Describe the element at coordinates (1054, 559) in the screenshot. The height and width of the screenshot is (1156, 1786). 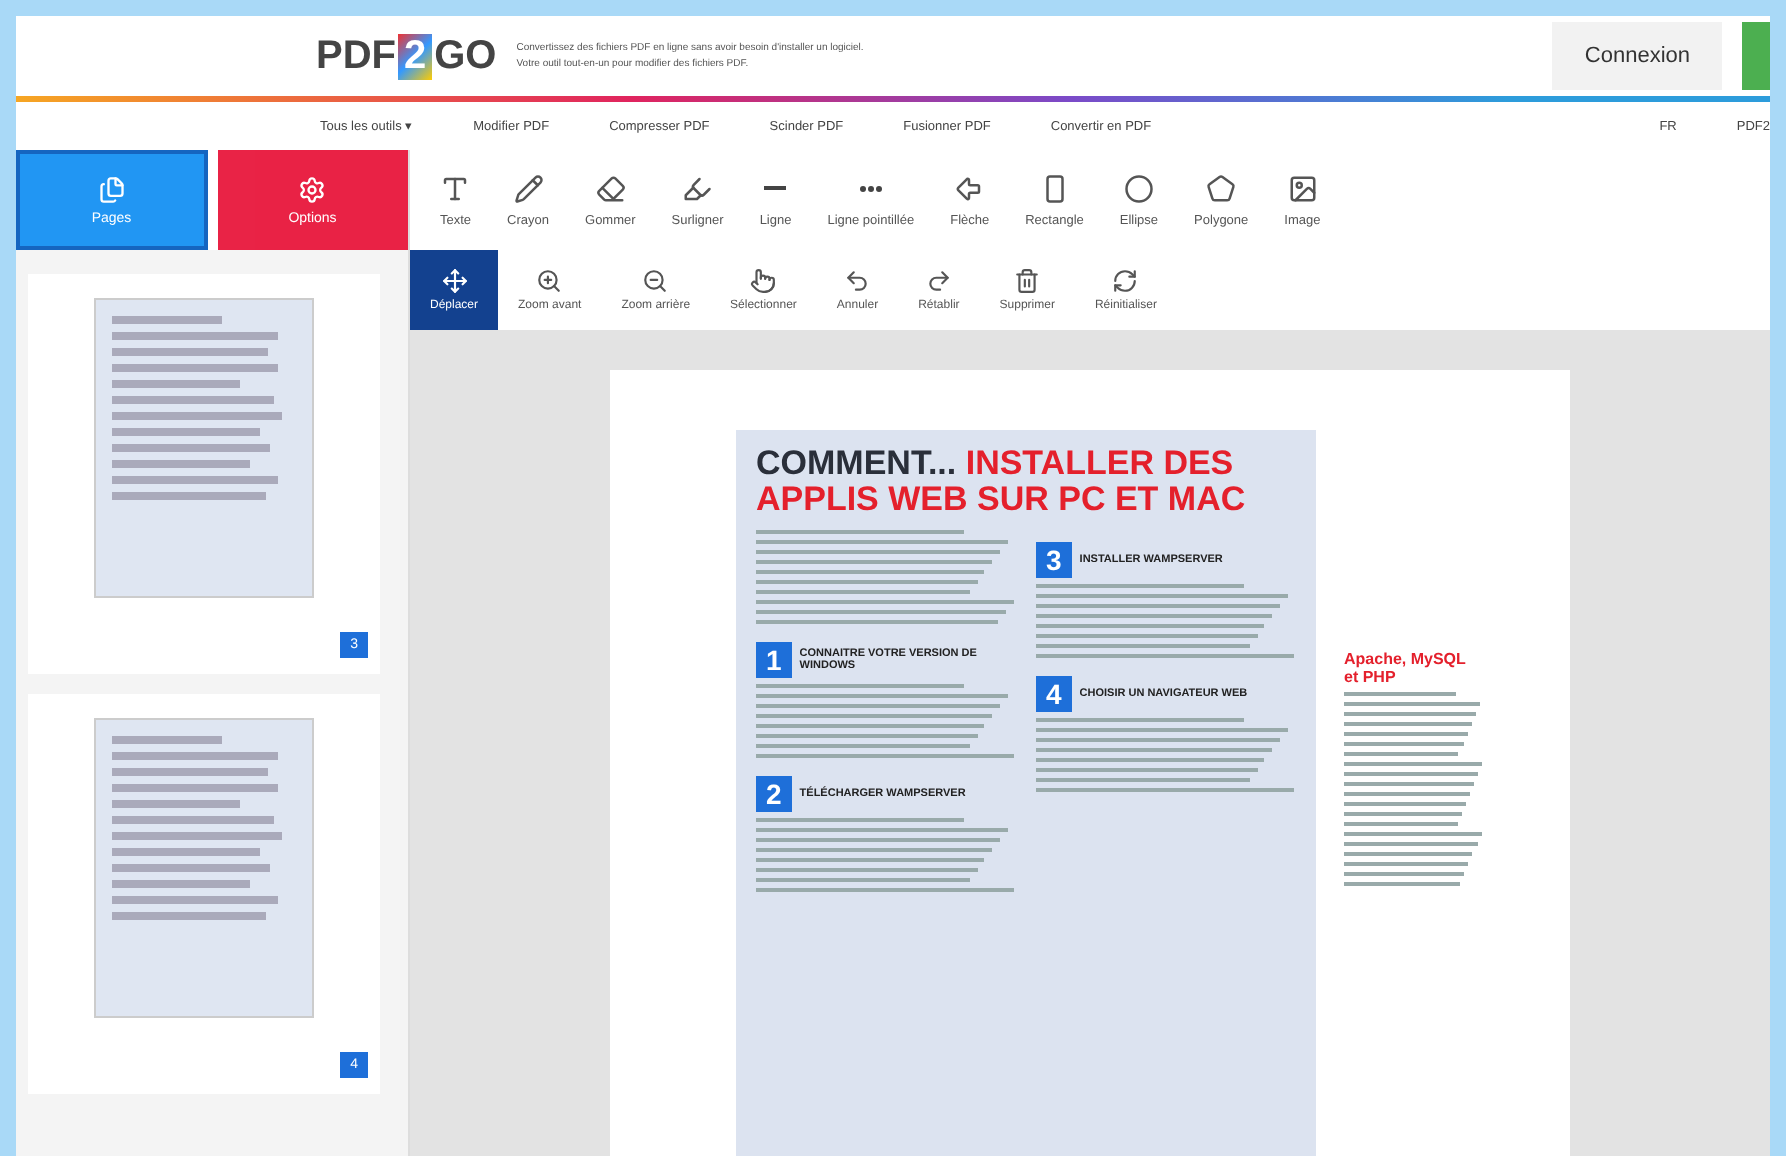
I see `step-number: 3` at that location.